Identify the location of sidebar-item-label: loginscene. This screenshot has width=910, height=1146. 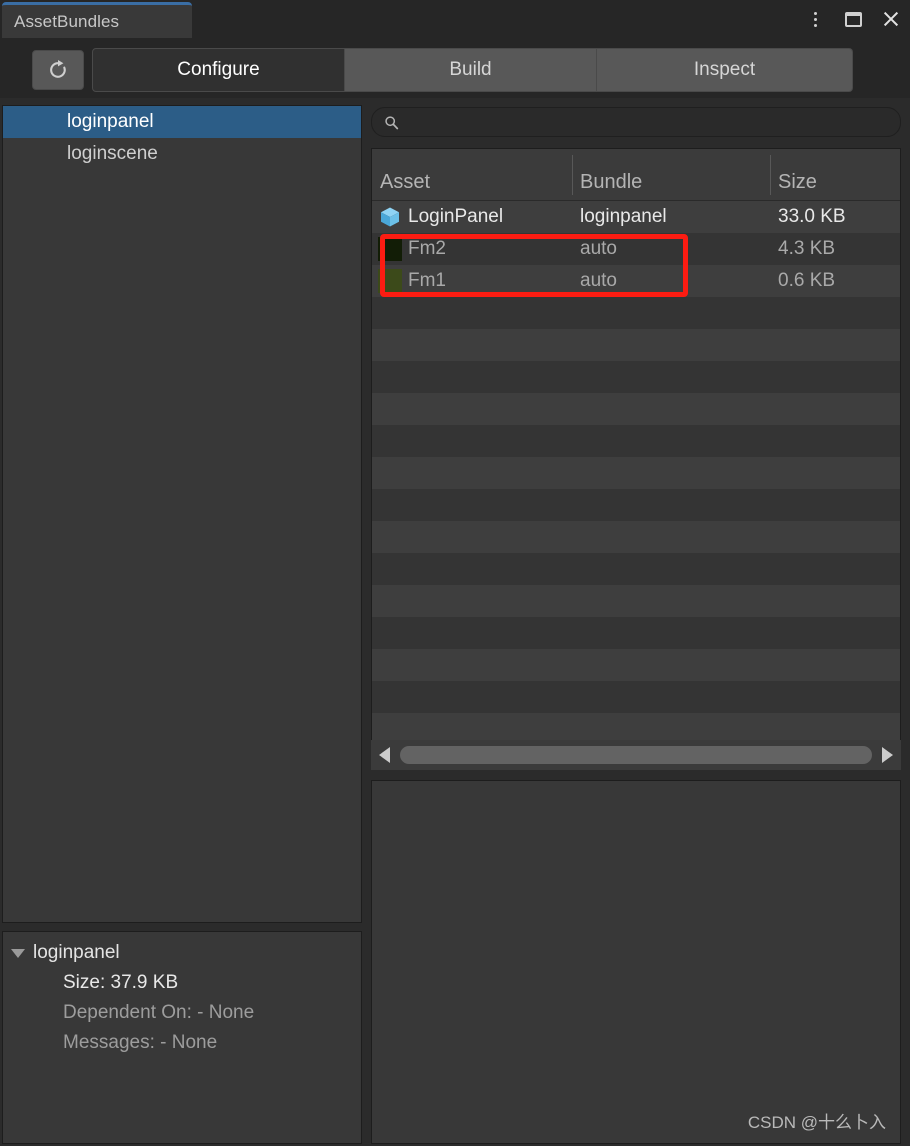
(112, 153).